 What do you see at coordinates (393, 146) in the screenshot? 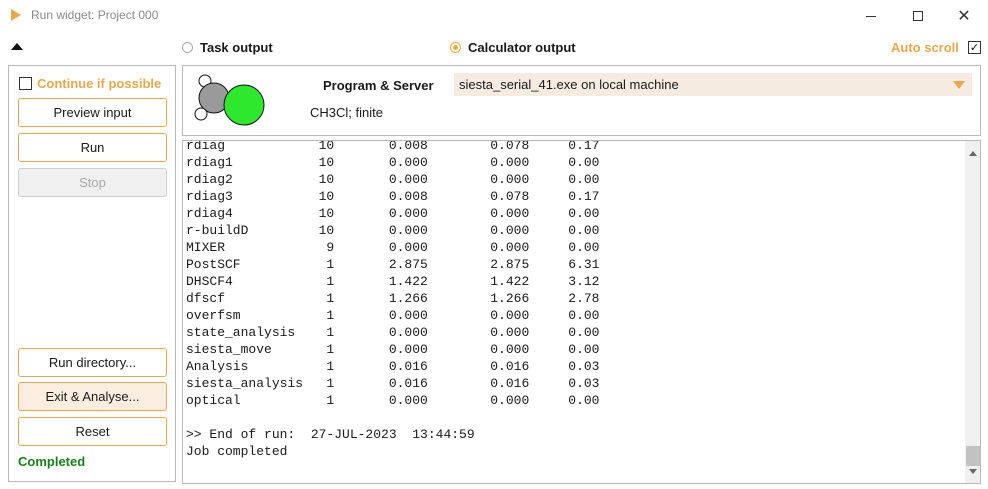
I see `log-line: rdiag 10 0.008 0.078 0.17` at bounding box center [393, 146].